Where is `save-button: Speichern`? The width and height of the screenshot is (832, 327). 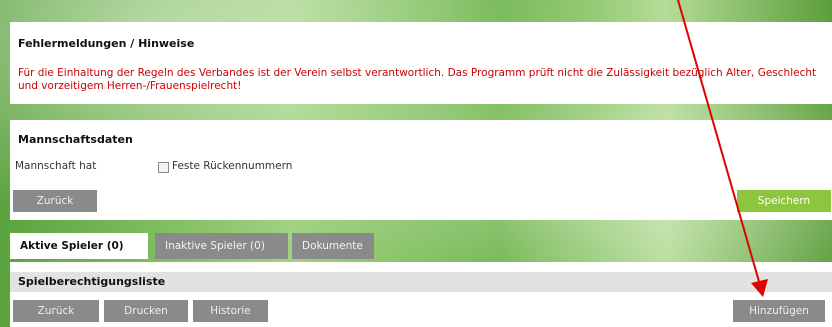
save-button: Speichern is located at coordinates (784, 201).